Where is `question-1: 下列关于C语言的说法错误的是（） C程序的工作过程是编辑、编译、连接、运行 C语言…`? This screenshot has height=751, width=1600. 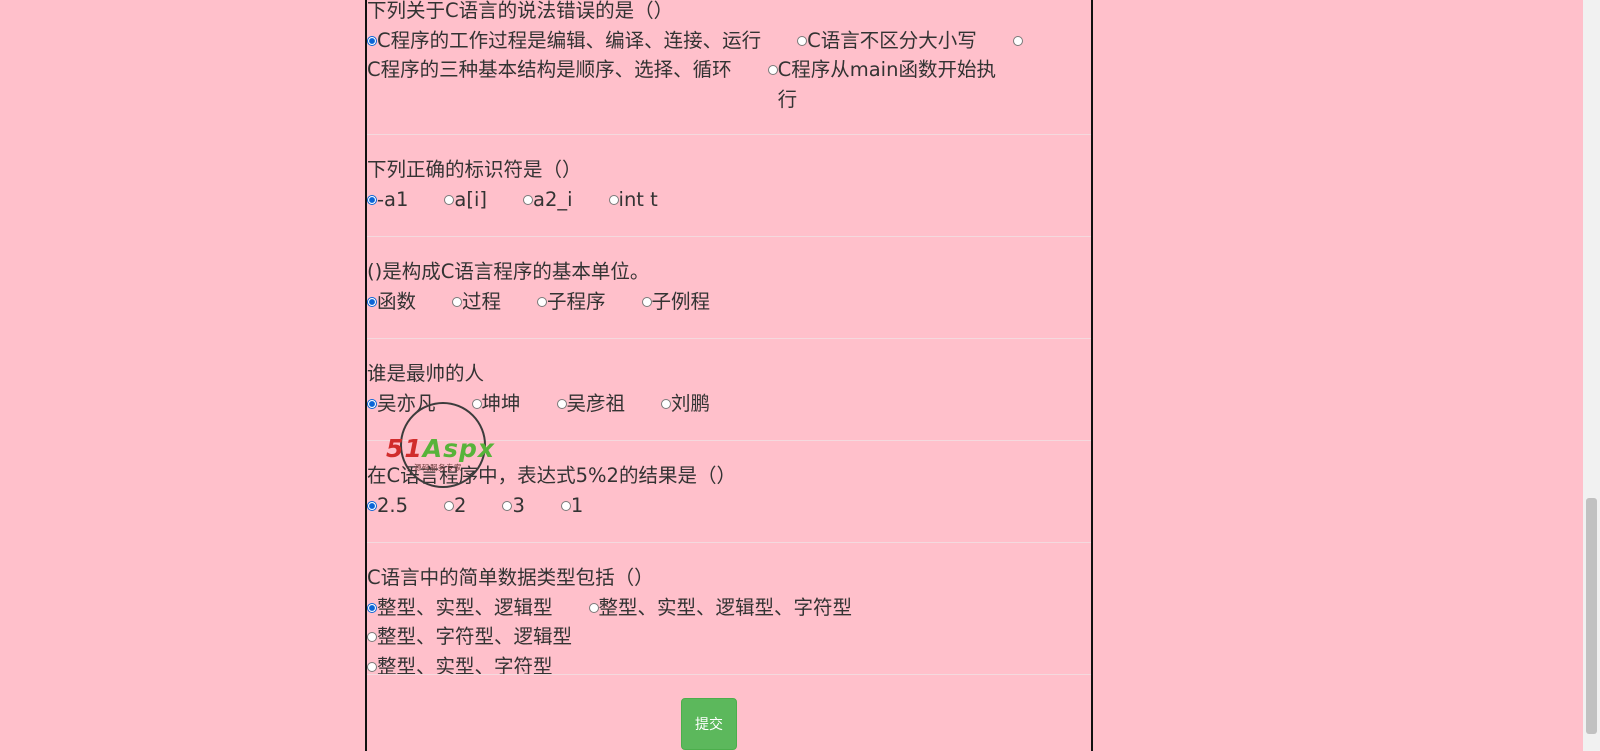
question-1: 下列关于C语言的说法错误的是（） C程序的工作过程是编辑、编译、连接、运行 C语言… is located at coordinates (729, 57).